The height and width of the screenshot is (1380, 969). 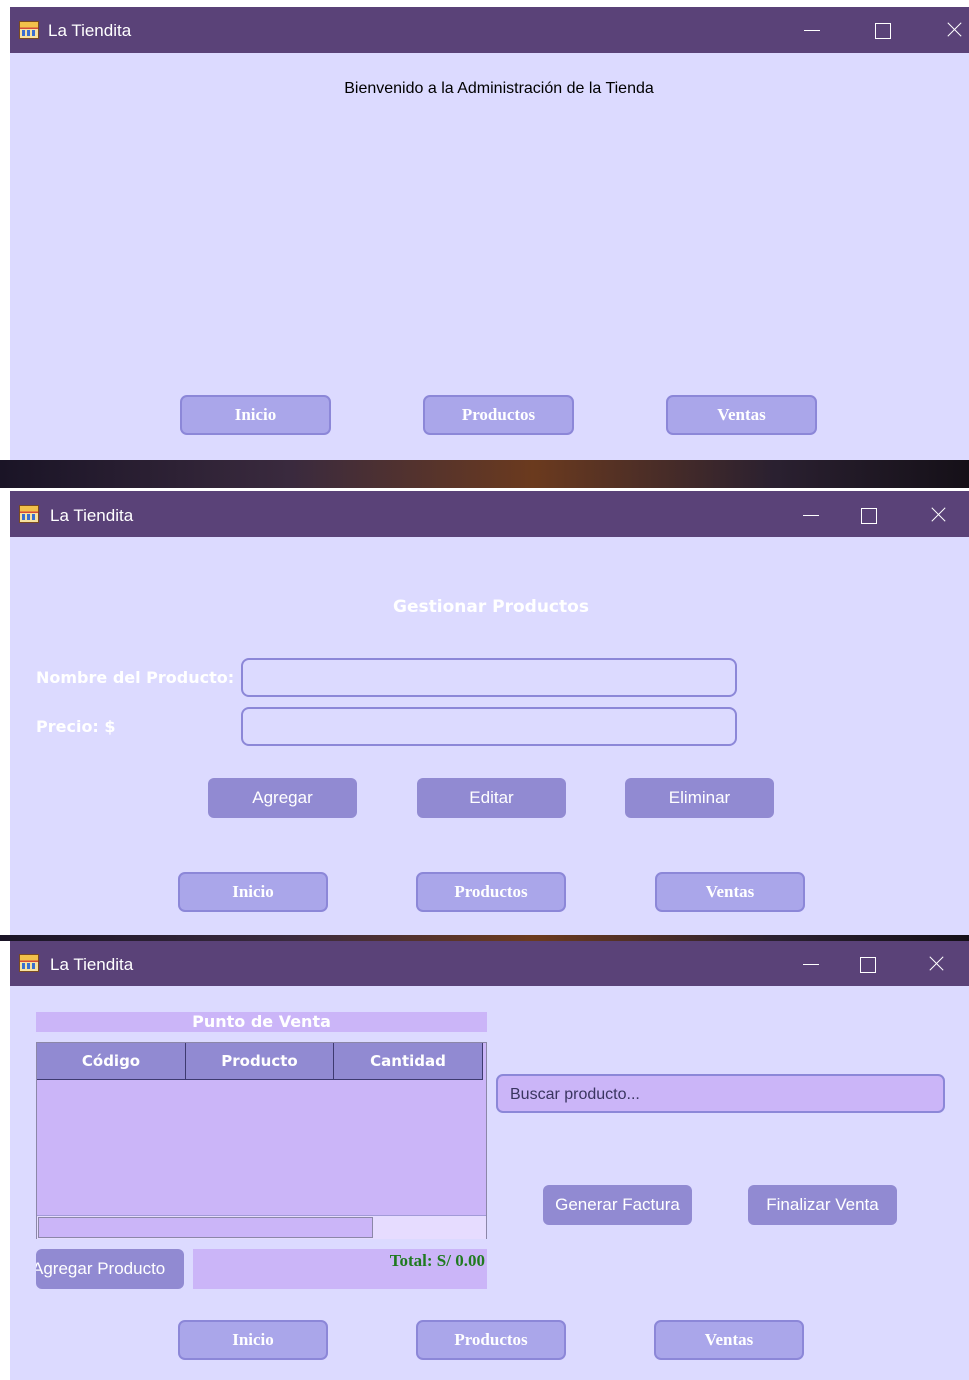 What do you see at coordinates (101, 1268) in the screenshot?
I see `add-product-to-sale-label: Agregar Producto` at bounding box center [101, 1268].